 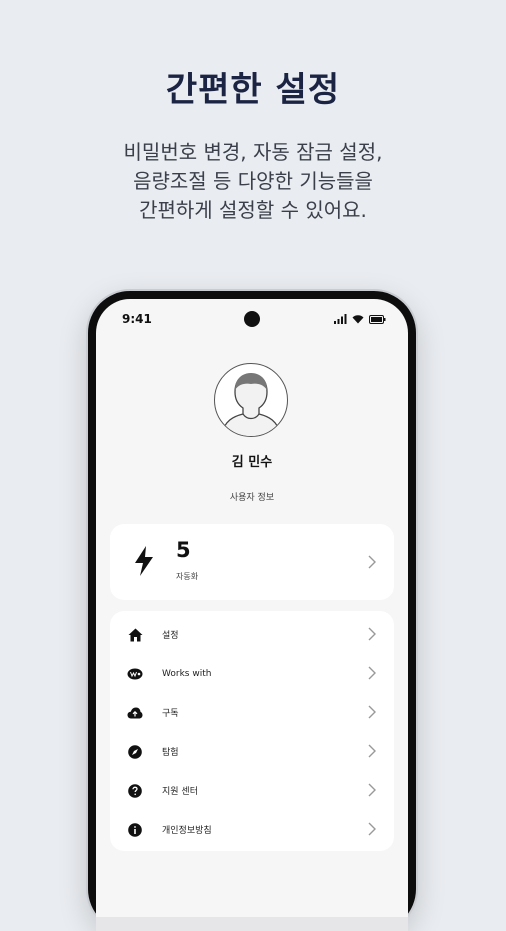 I want to click on page-headline: 간편한 설정, so click(x=253, y=90).